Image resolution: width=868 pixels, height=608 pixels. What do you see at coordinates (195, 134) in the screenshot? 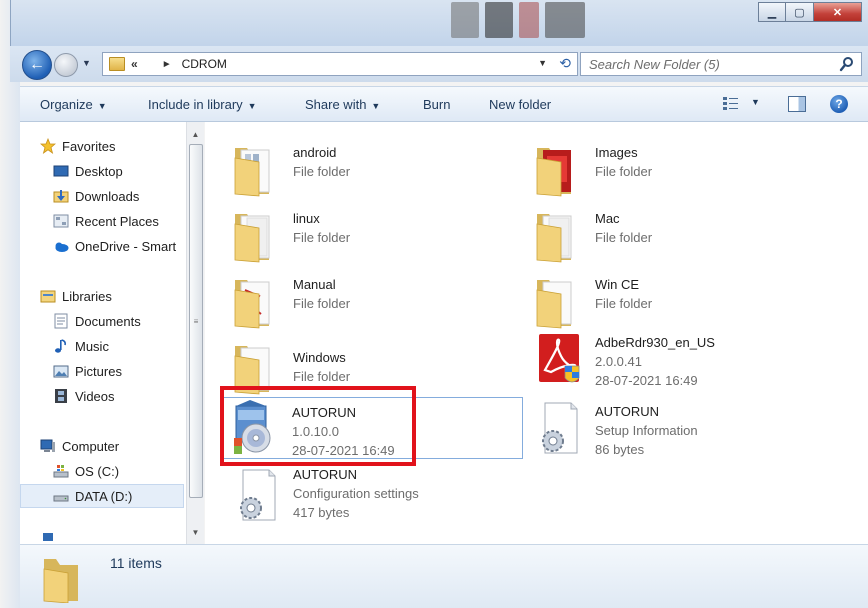
I see `scroll-up-arrow-icon: ▲` at bounding box center [195, 134].